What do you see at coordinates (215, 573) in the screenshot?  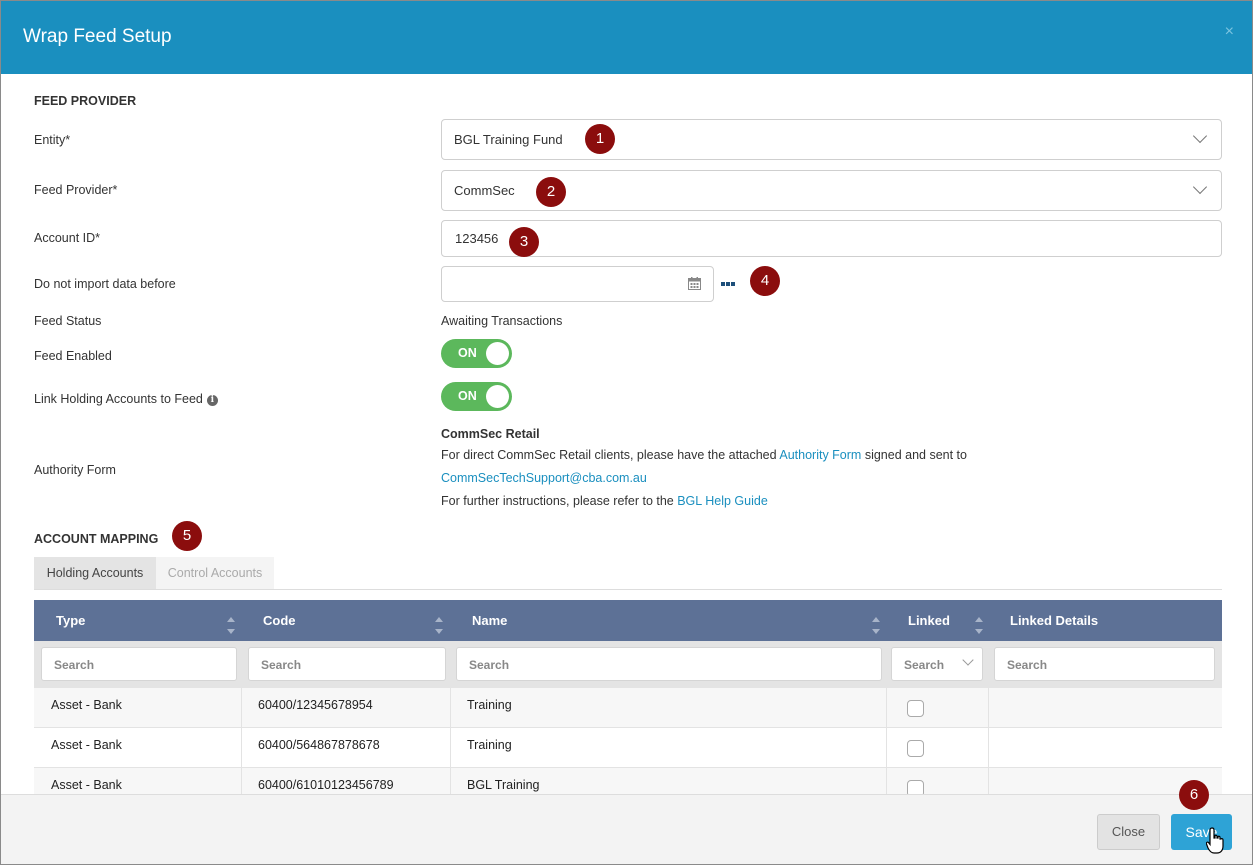 I see `tab-control-accounts: Control Accounts` at bounding box center [215, 573].